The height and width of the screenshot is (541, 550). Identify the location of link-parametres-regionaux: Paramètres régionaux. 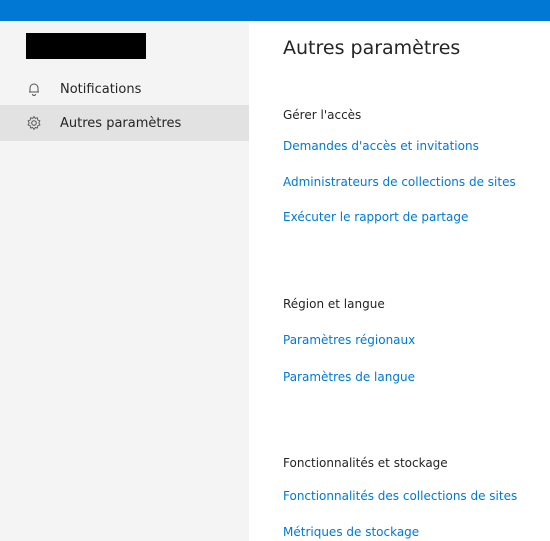
(349, 340).